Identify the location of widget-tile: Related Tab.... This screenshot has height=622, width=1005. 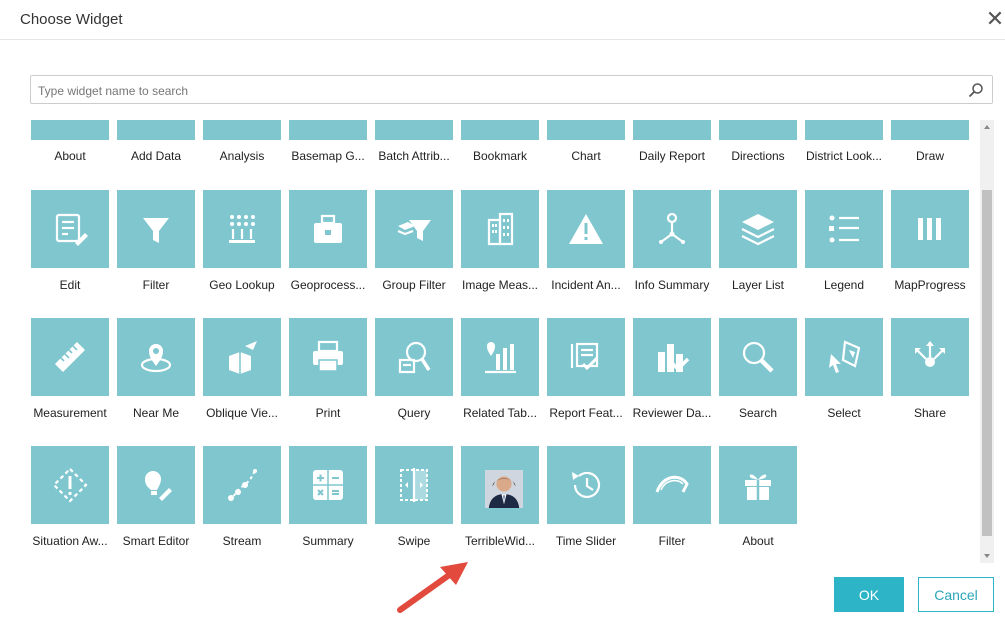
(500, 373).